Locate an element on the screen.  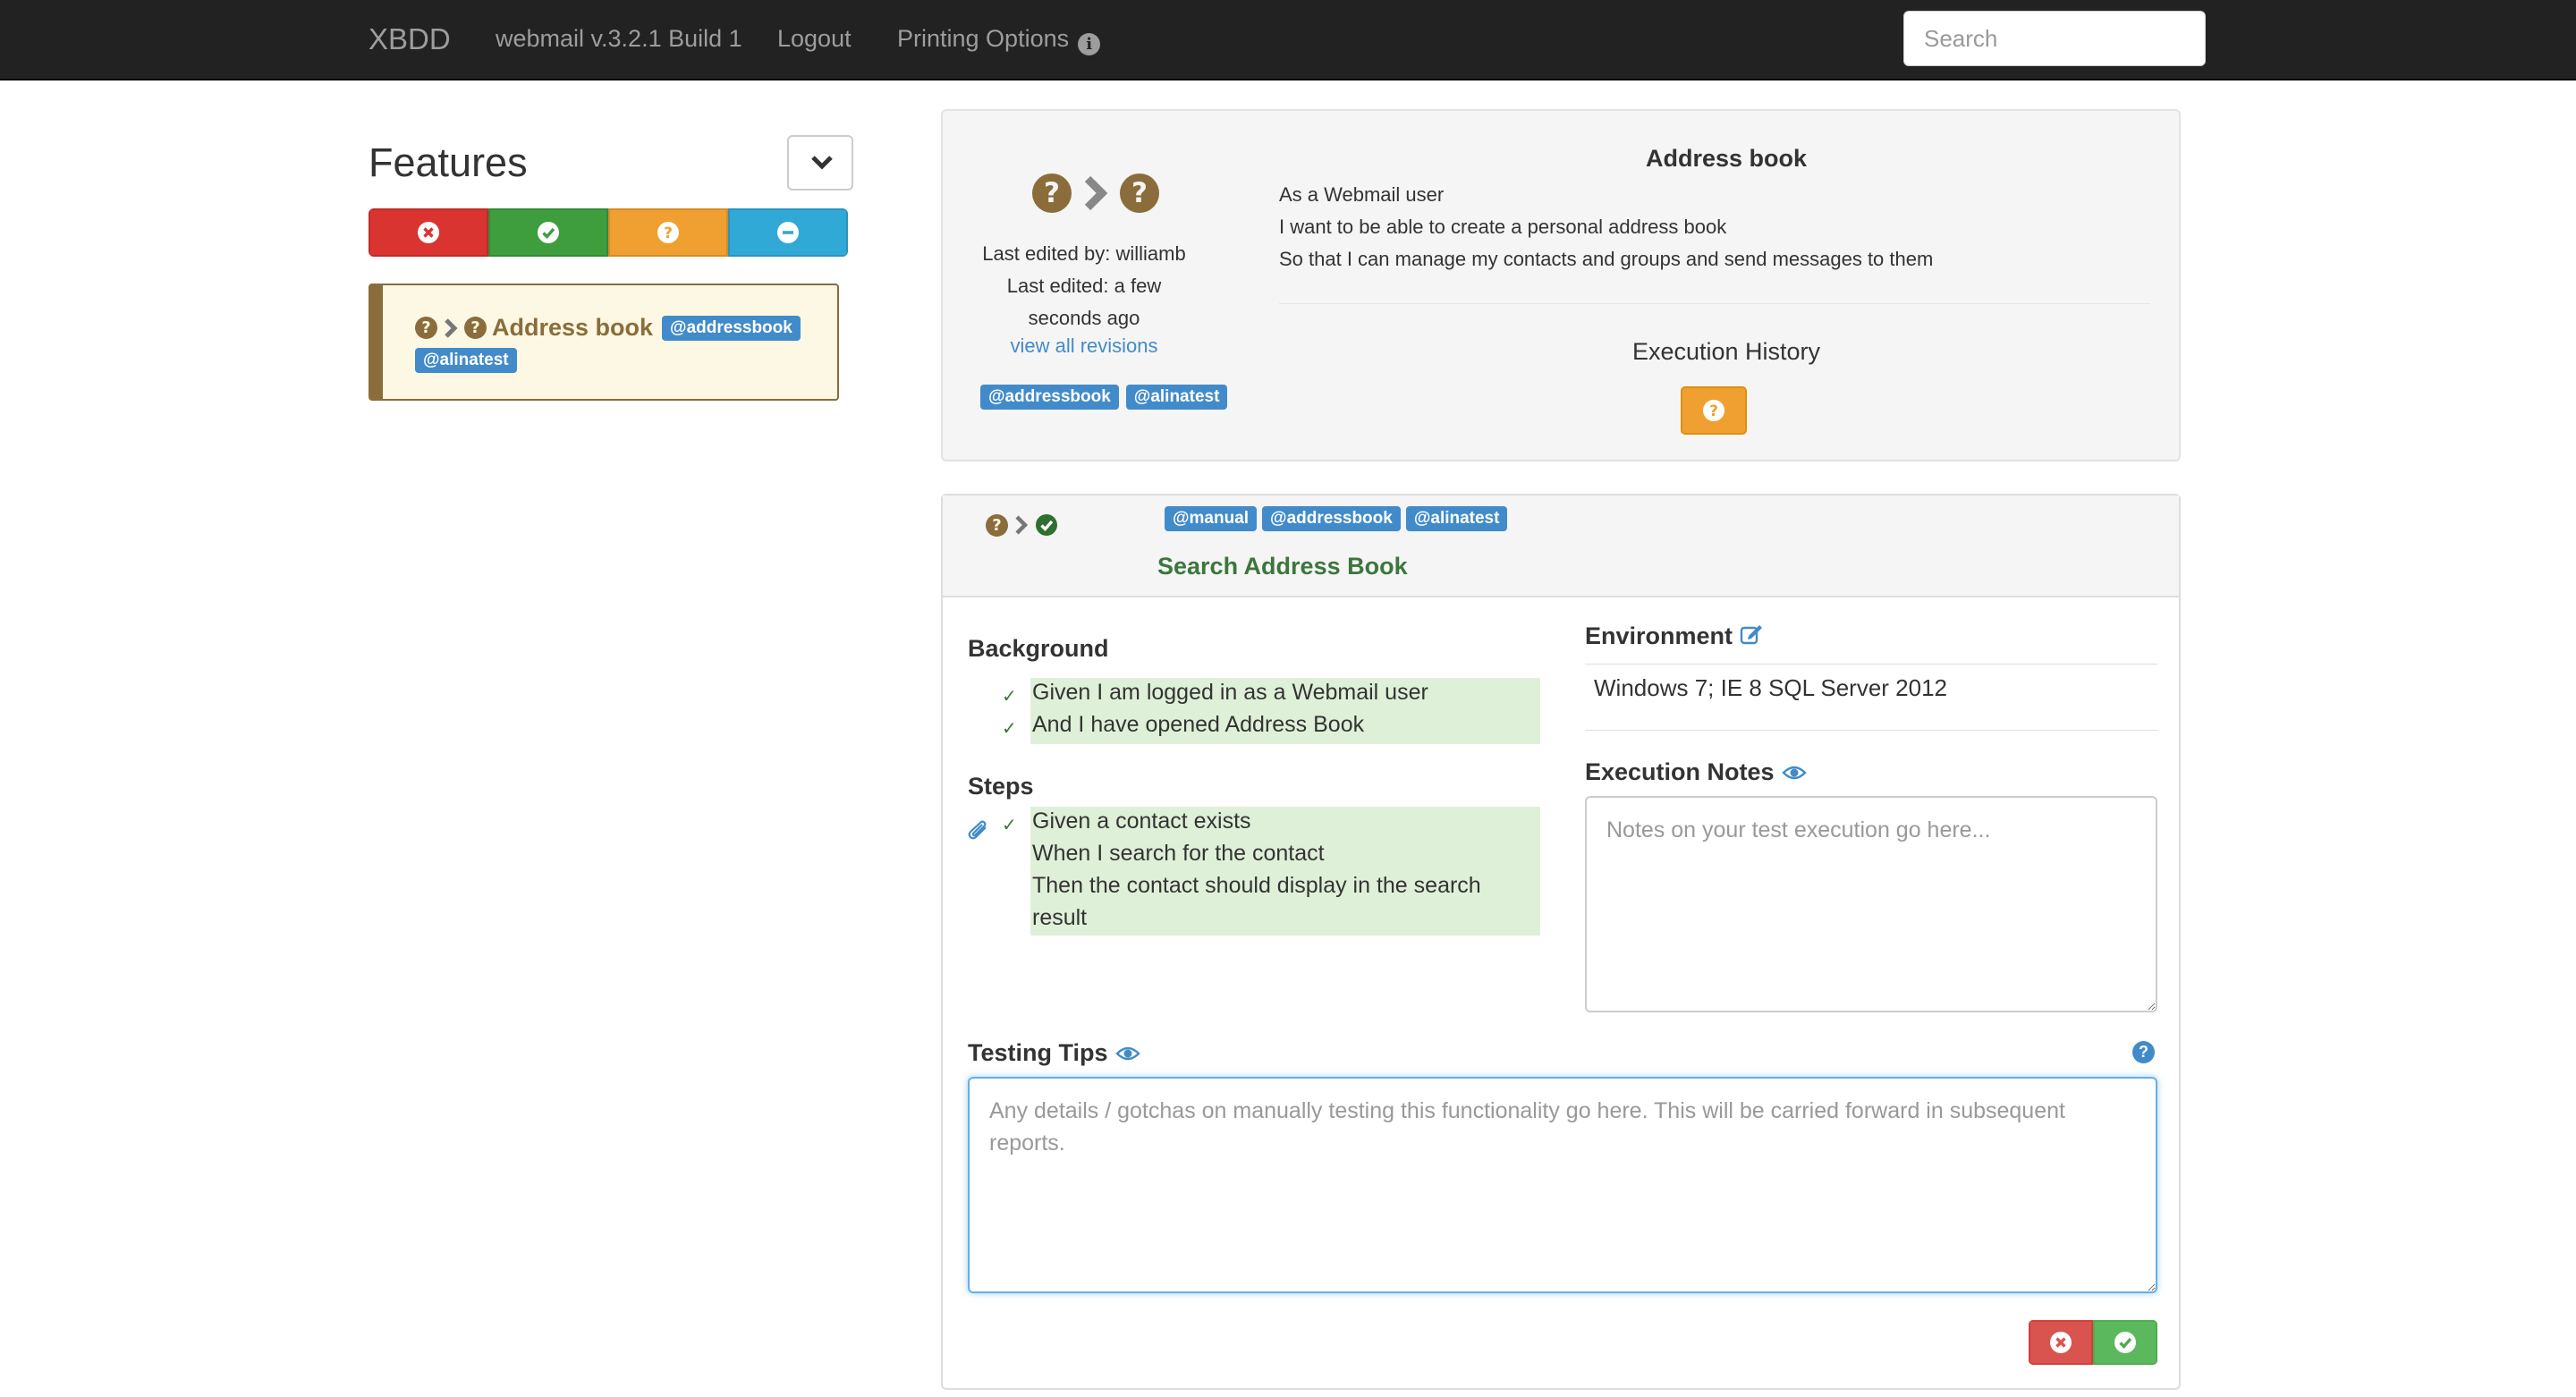
features-dropdown-button is located at coordinates (820, 163).